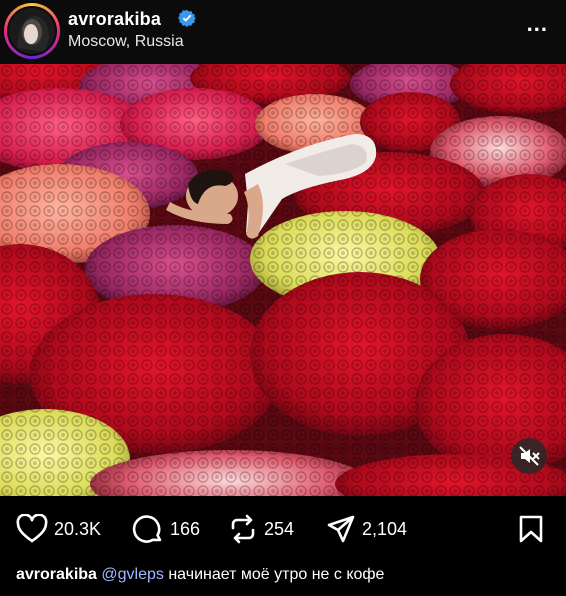 This screenshot has width=566, height=596. Describe the element at coordinates (32, 528) in the screenshot. I see `heart-icon` at that location.